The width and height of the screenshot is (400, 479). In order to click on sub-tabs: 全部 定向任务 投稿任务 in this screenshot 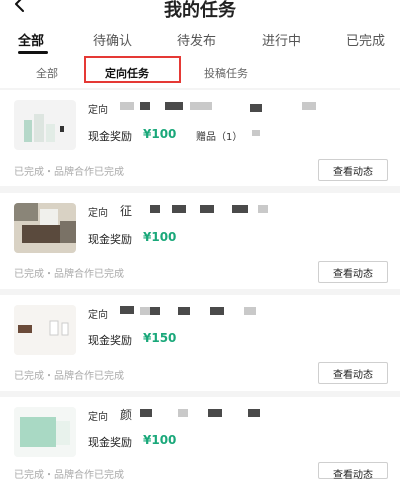, I will do `click(200, 73)`.